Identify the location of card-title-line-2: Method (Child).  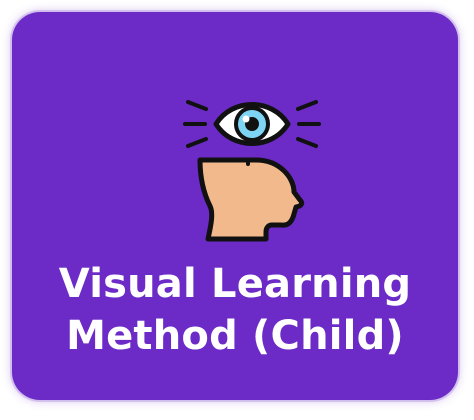
(235, 336).